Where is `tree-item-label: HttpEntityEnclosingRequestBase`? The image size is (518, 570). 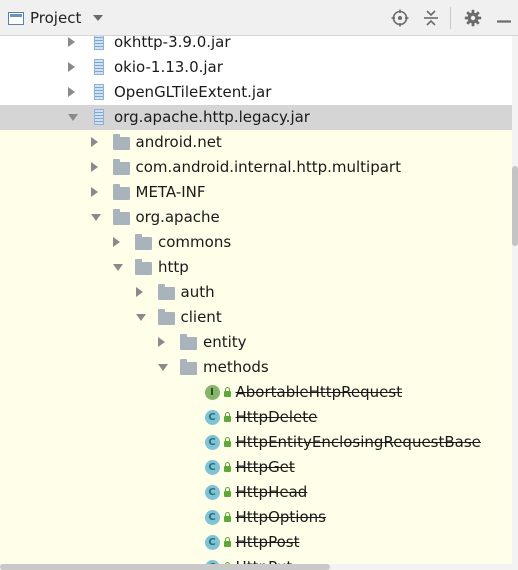 tree-item-label: HttpEntityEnclosingRequestBase is located at coordinates (358, 442).